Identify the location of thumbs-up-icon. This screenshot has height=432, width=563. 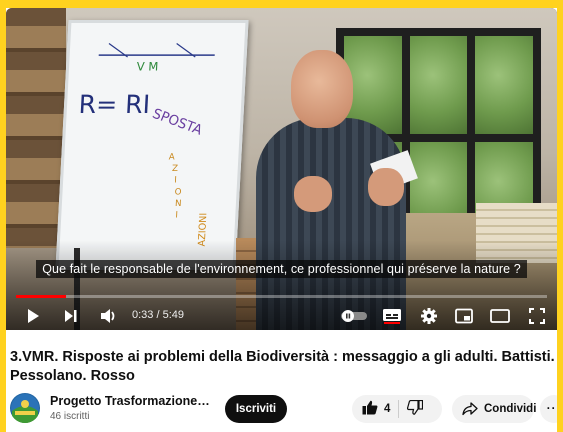
(370, 409).